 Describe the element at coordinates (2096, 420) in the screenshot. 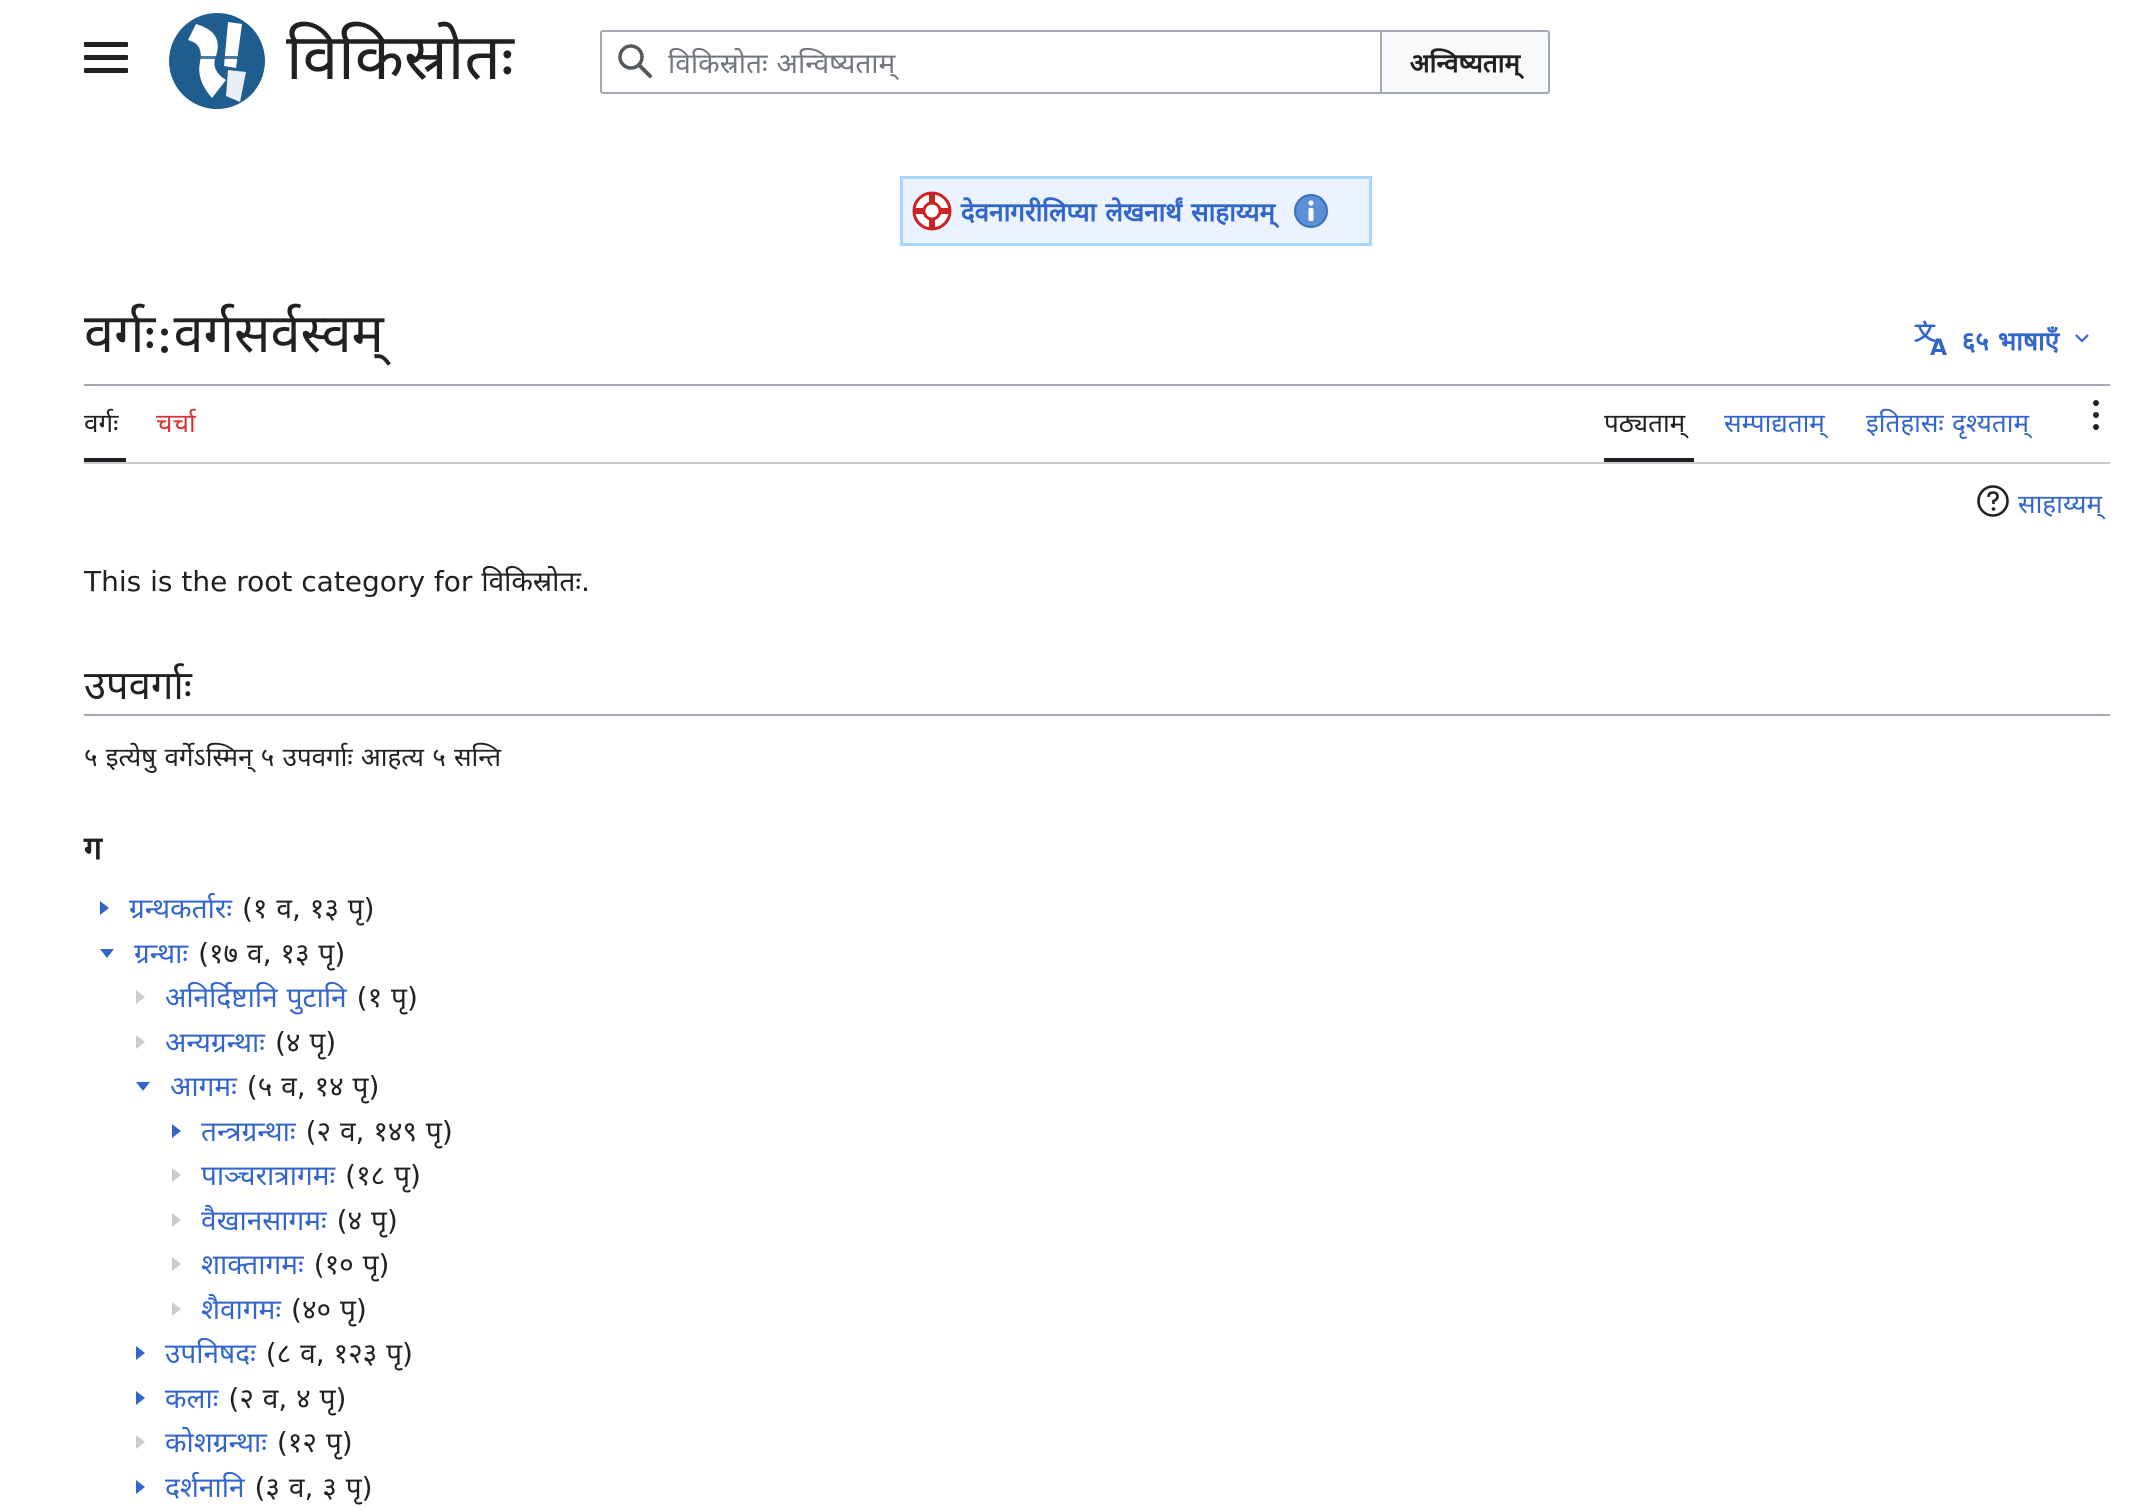

I see `more-actions-icon` at that location.